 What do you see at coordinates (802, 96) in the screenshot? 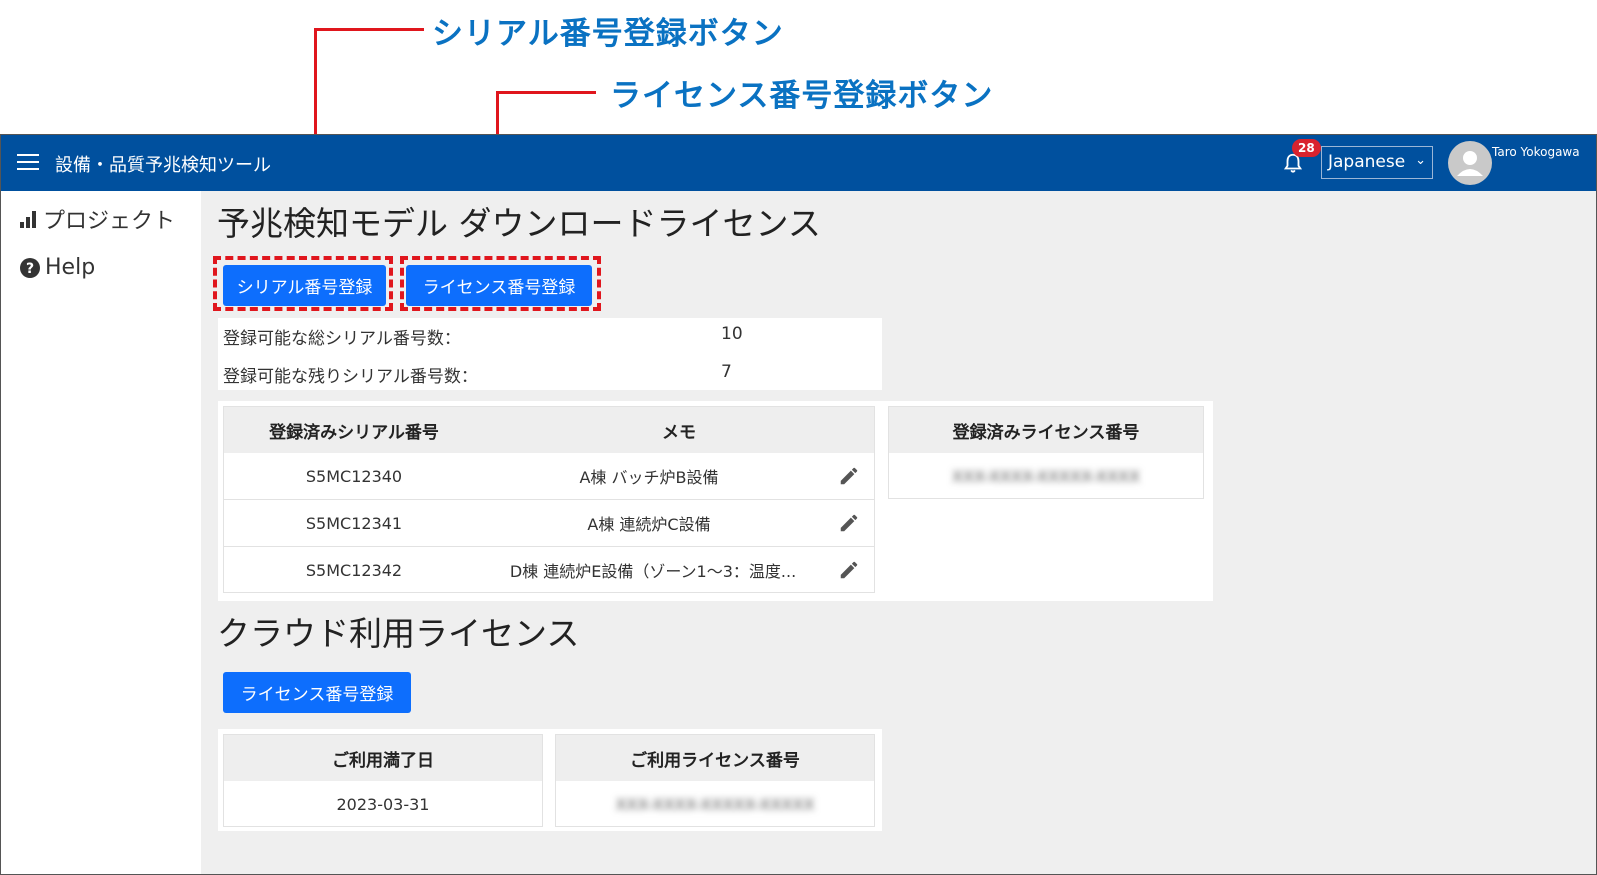
I see `license-button-callout-label: ライセンス番号登録ボタン` at bounding box center [802, 96].